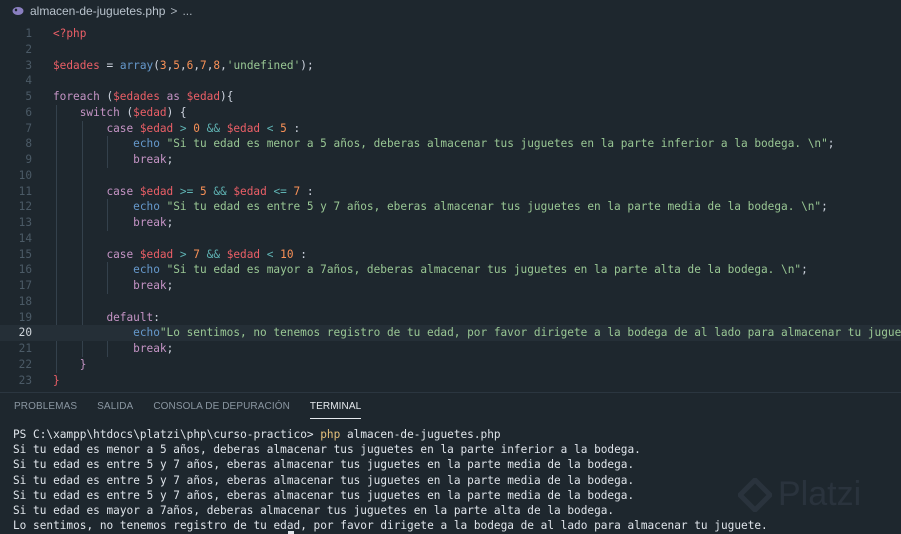 The width and height of the screenshot is (901, 534). What do you see at coordinates (186, 191) in the screenshot?
I see `code-token: >=` at bounding box center [186, 191].